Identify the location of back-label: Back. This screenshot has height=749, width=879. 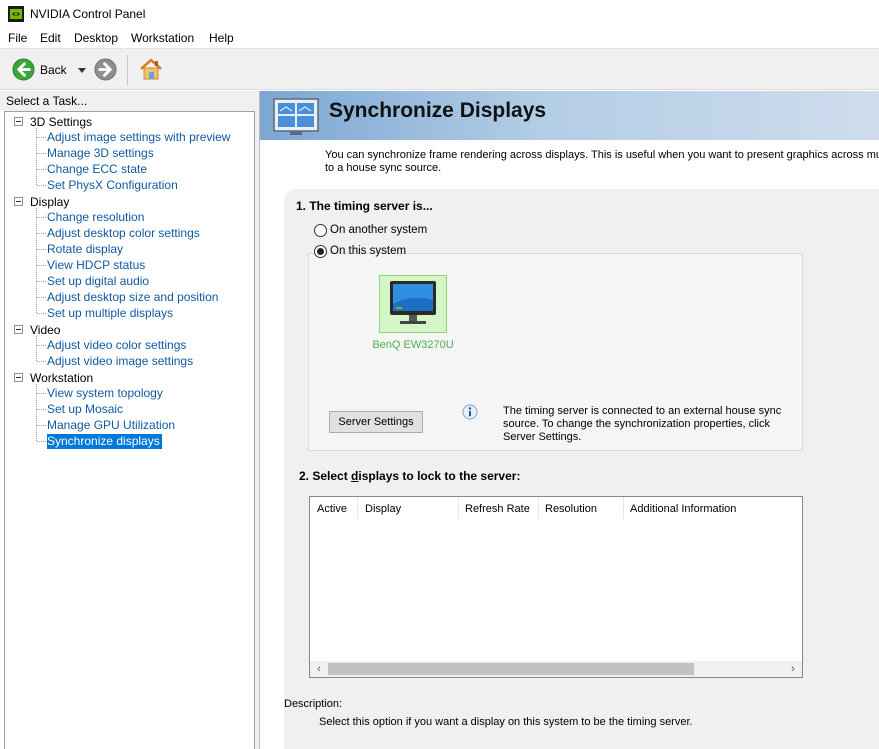
(53, 70).